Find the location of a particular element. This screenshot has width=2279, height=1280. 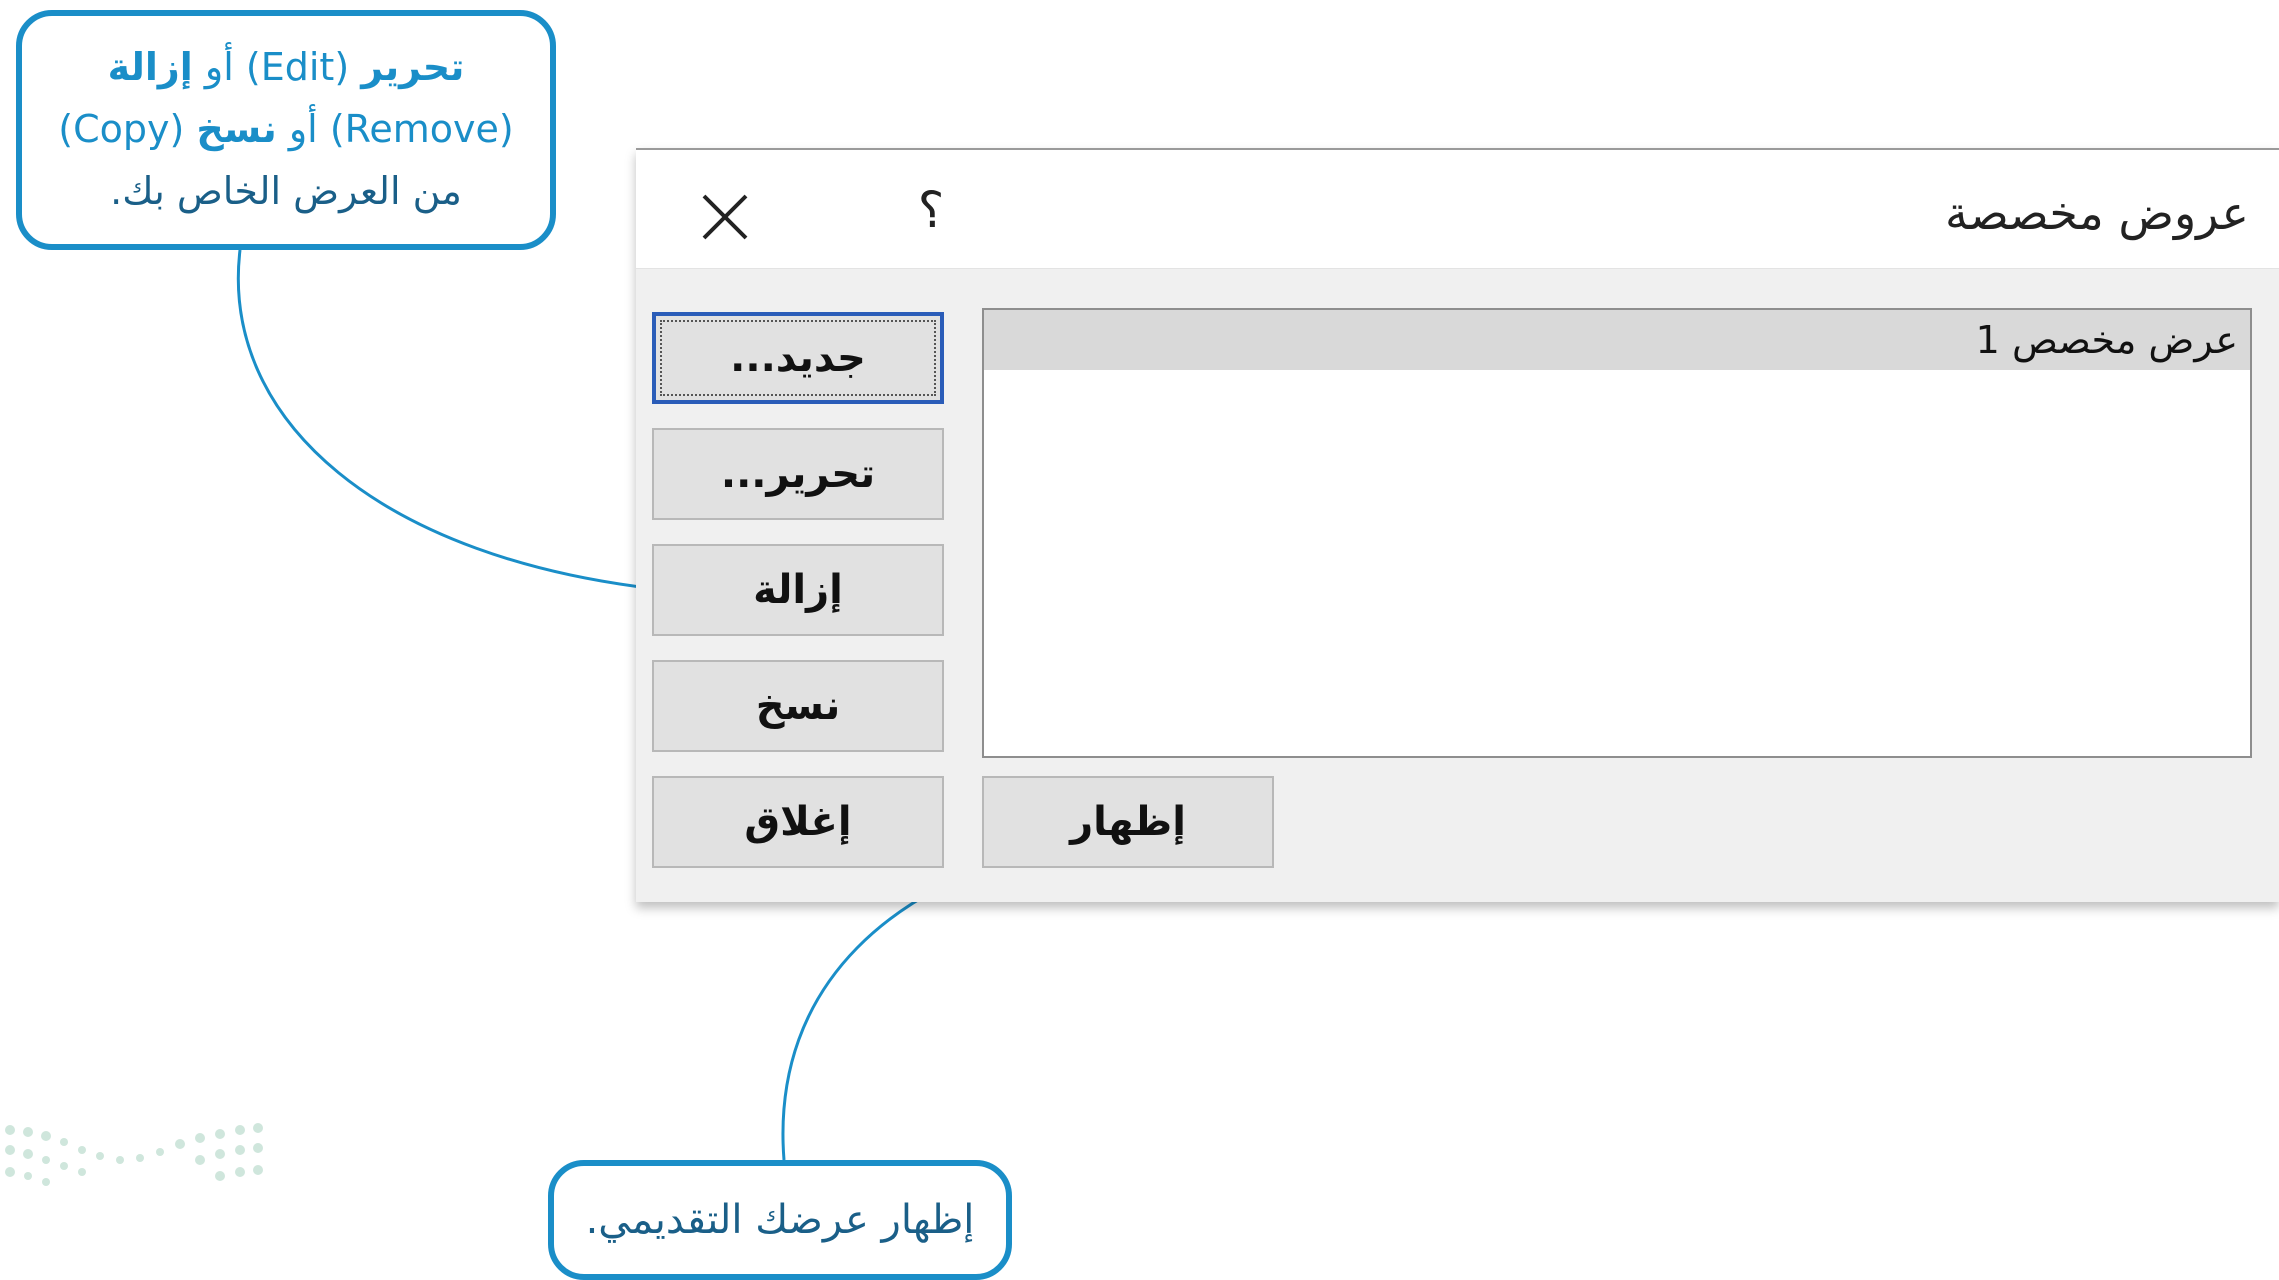

help-icon: ؟ is located at coordinates (931, 210).